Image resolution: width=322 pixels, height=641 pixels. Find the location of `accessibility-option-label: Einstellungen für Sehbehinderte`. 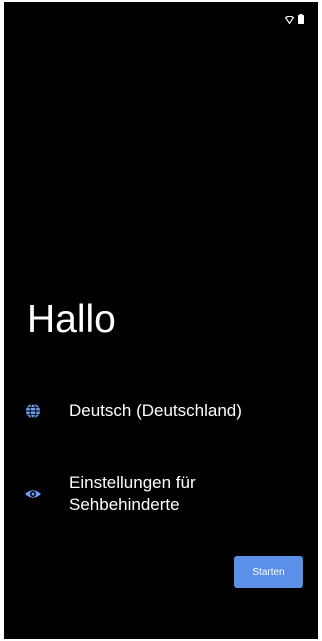

accessibility-option-label: Einstellungen für Sehbehinderte is located at coordinates (132, 493).